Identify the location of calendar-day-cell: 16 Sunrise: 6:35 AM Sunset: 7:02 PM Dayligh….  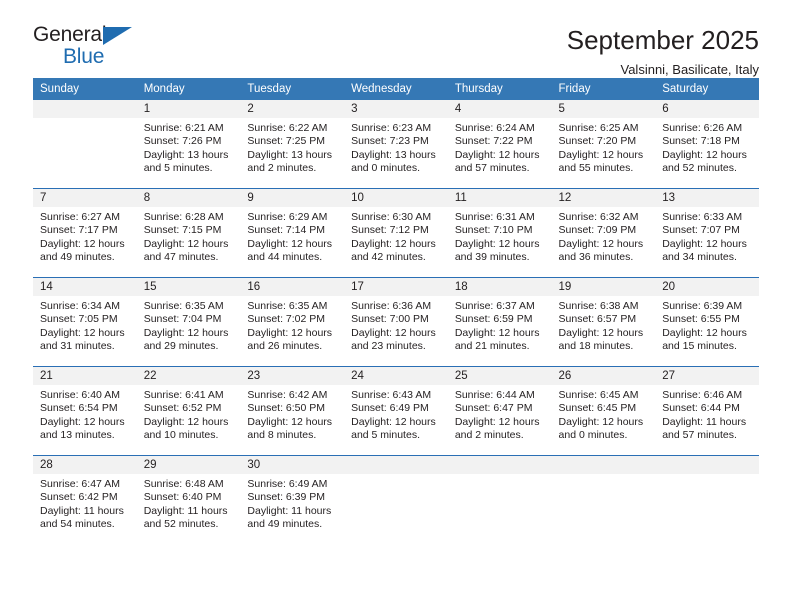
(292, 322).